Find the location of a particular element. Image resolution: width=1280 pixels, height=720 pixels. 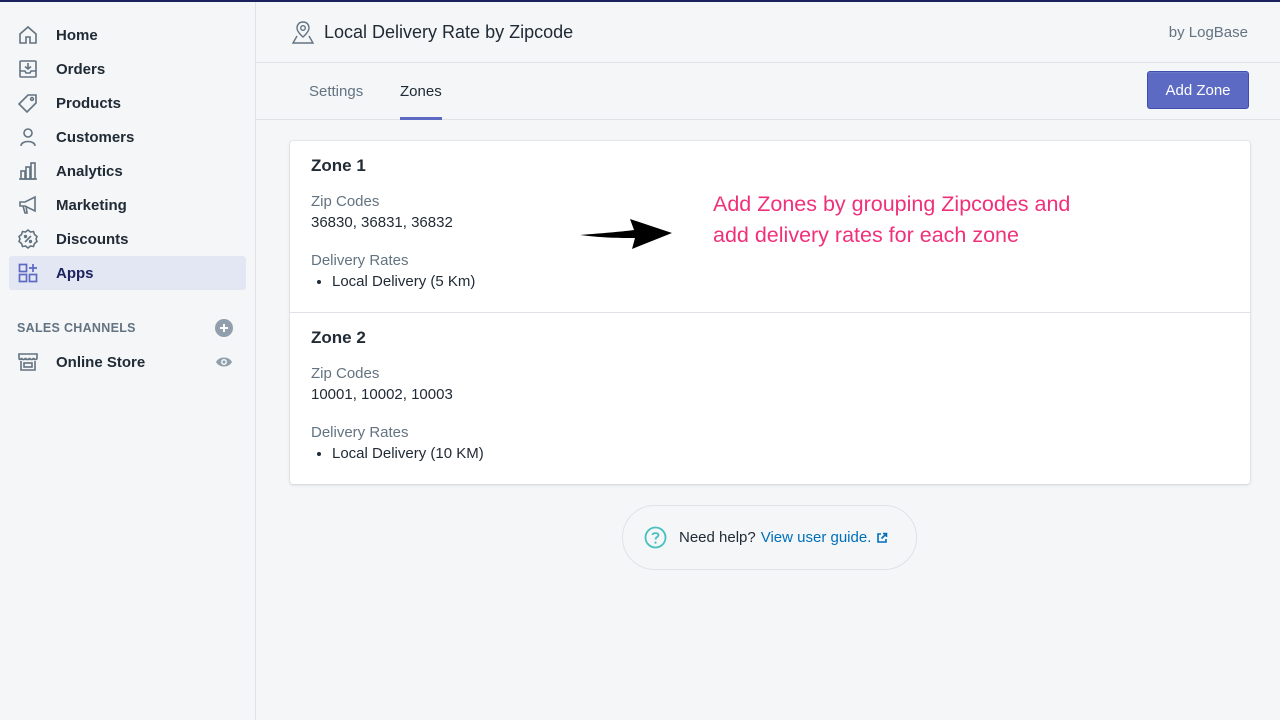

sidebar-item-label: Discounts is located at coordinates (92, 239).